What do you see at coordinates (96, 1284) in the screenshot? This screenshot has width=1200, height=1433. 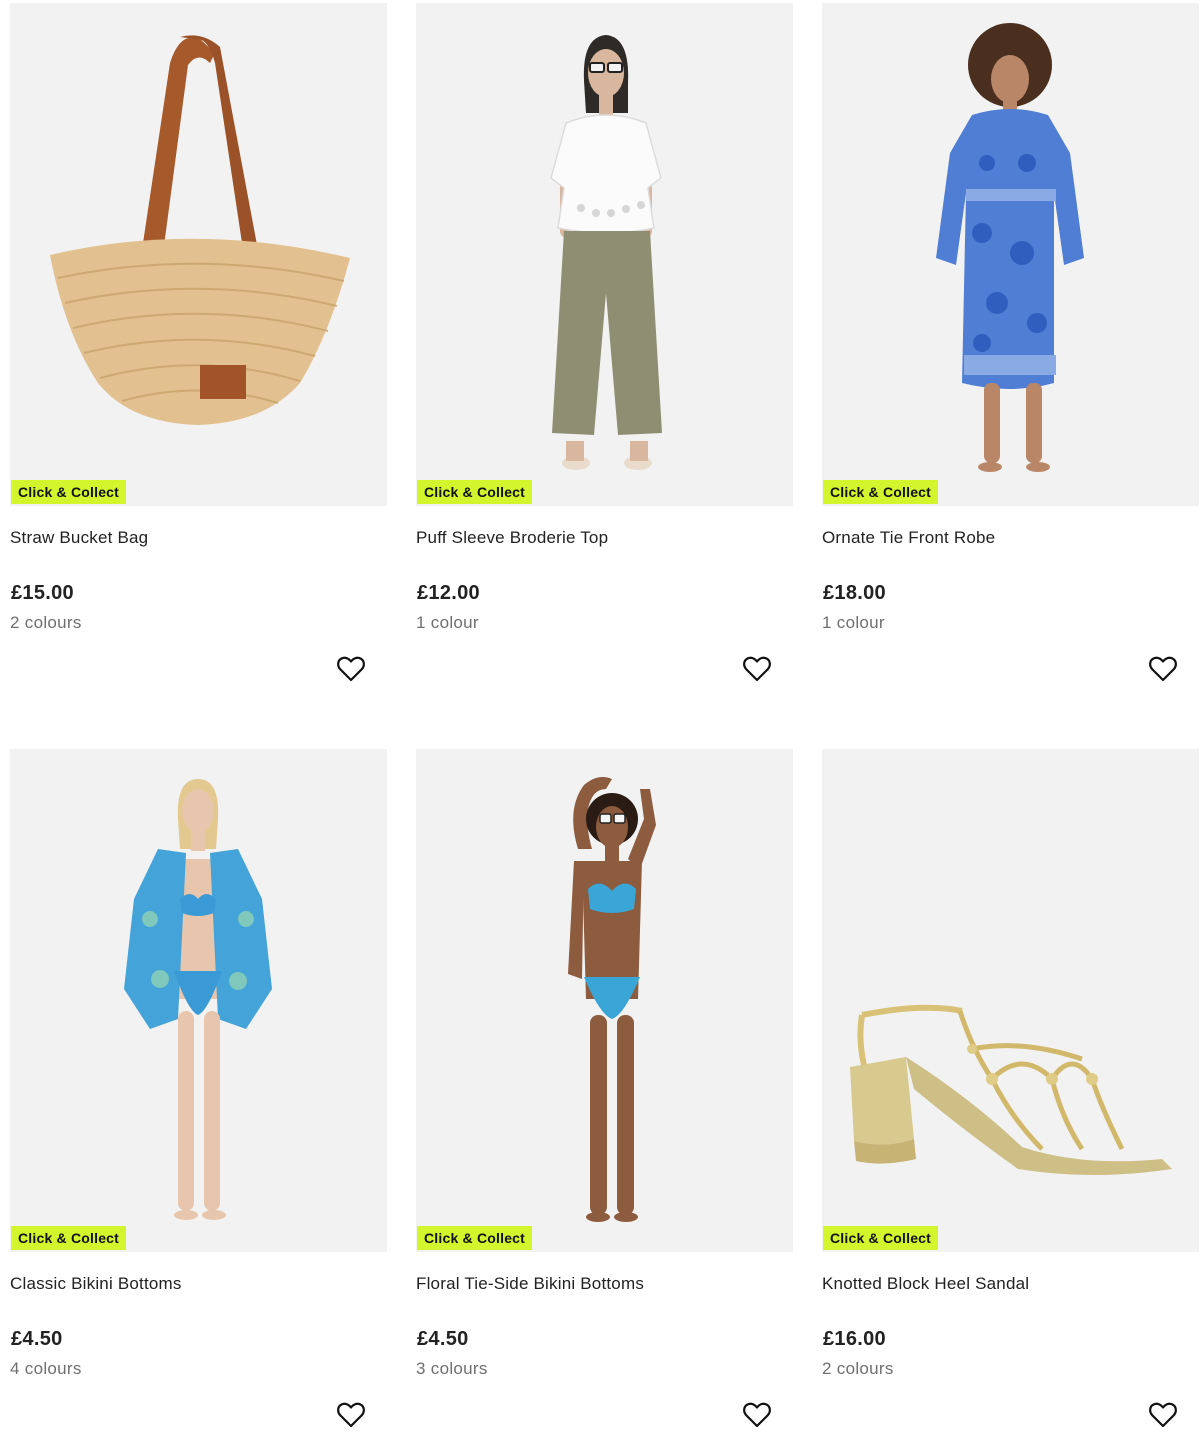 I see `product-name: Classic Bikini Bottoms` at bounding box center [96, 1284].